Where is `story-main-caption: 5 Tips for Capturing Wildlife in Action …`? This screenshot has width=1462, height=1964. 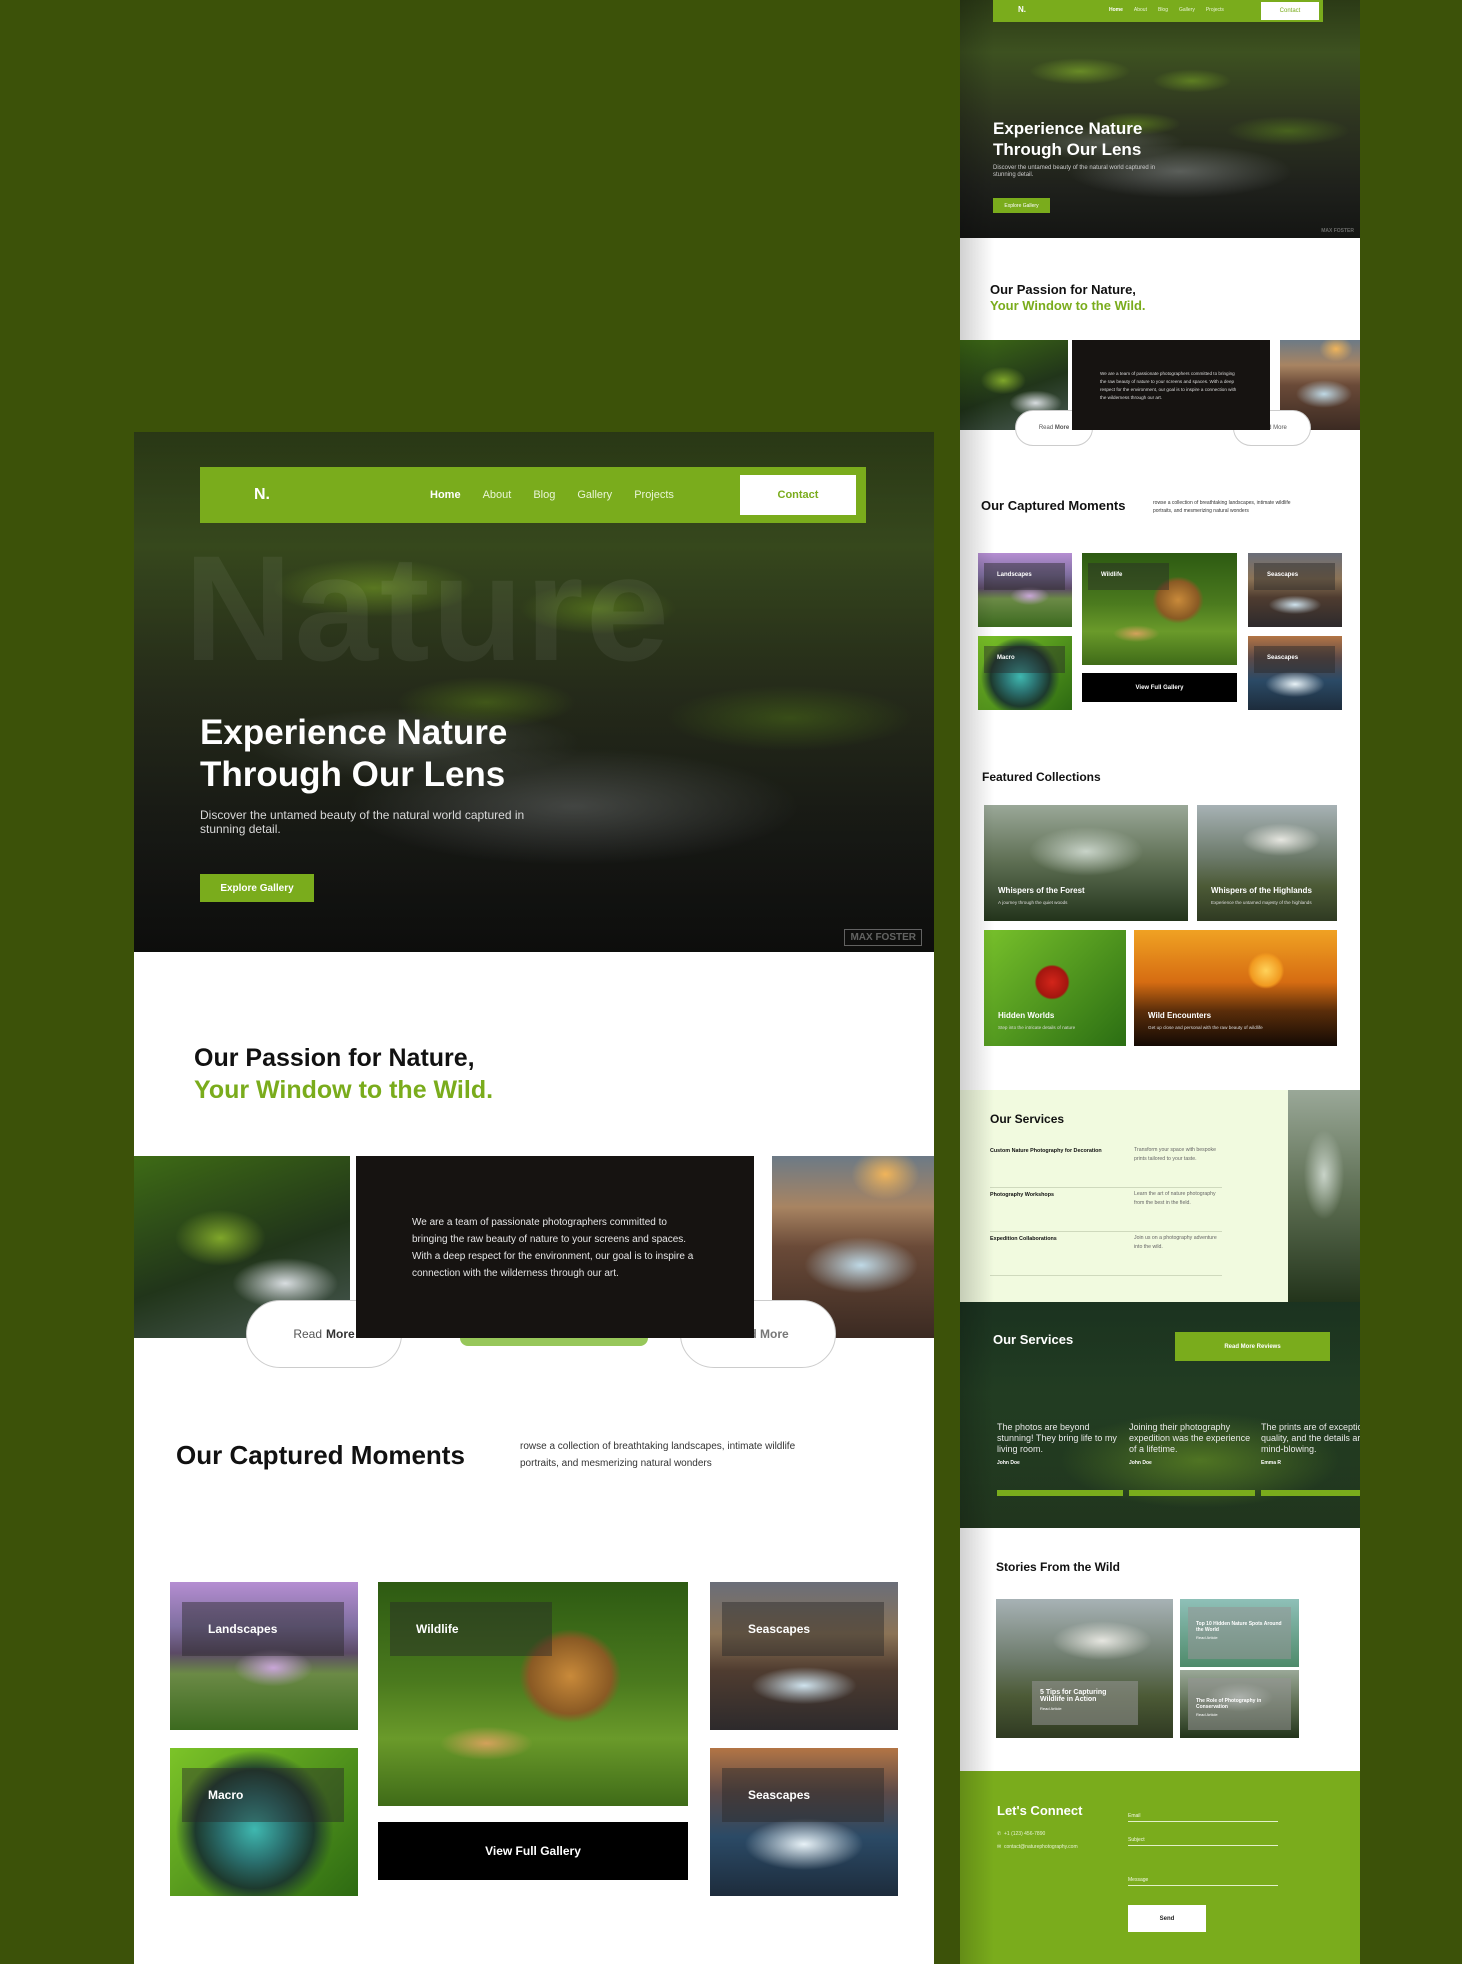
story-main-caption: 5 Tips for Capturing Wildlife in Action … is located at coordinates (1085, 1703).